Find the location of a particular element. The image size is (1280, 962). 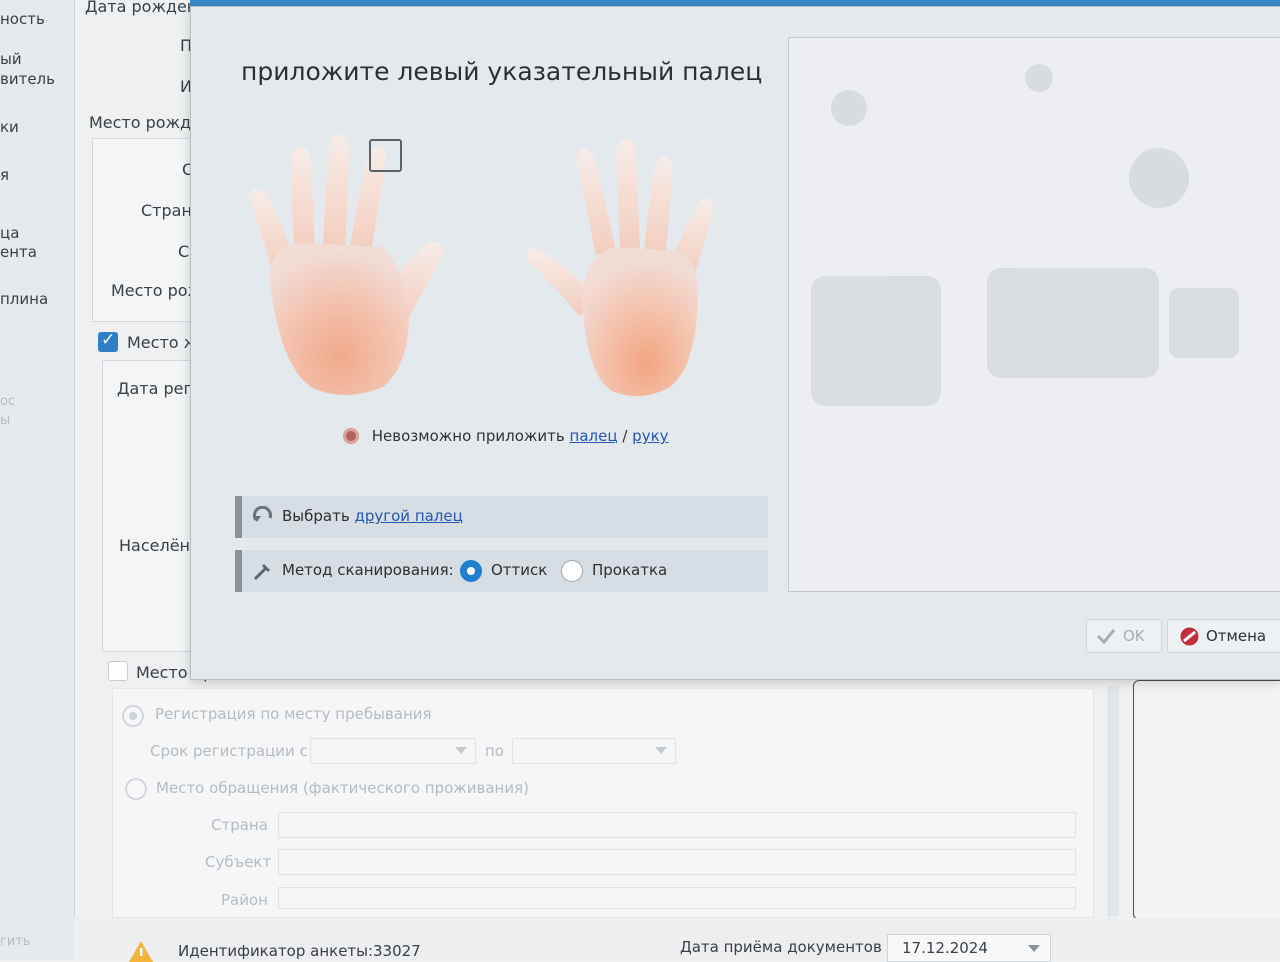

reg-period-label: Срок регистрации с is located at coordinates (229, 751).